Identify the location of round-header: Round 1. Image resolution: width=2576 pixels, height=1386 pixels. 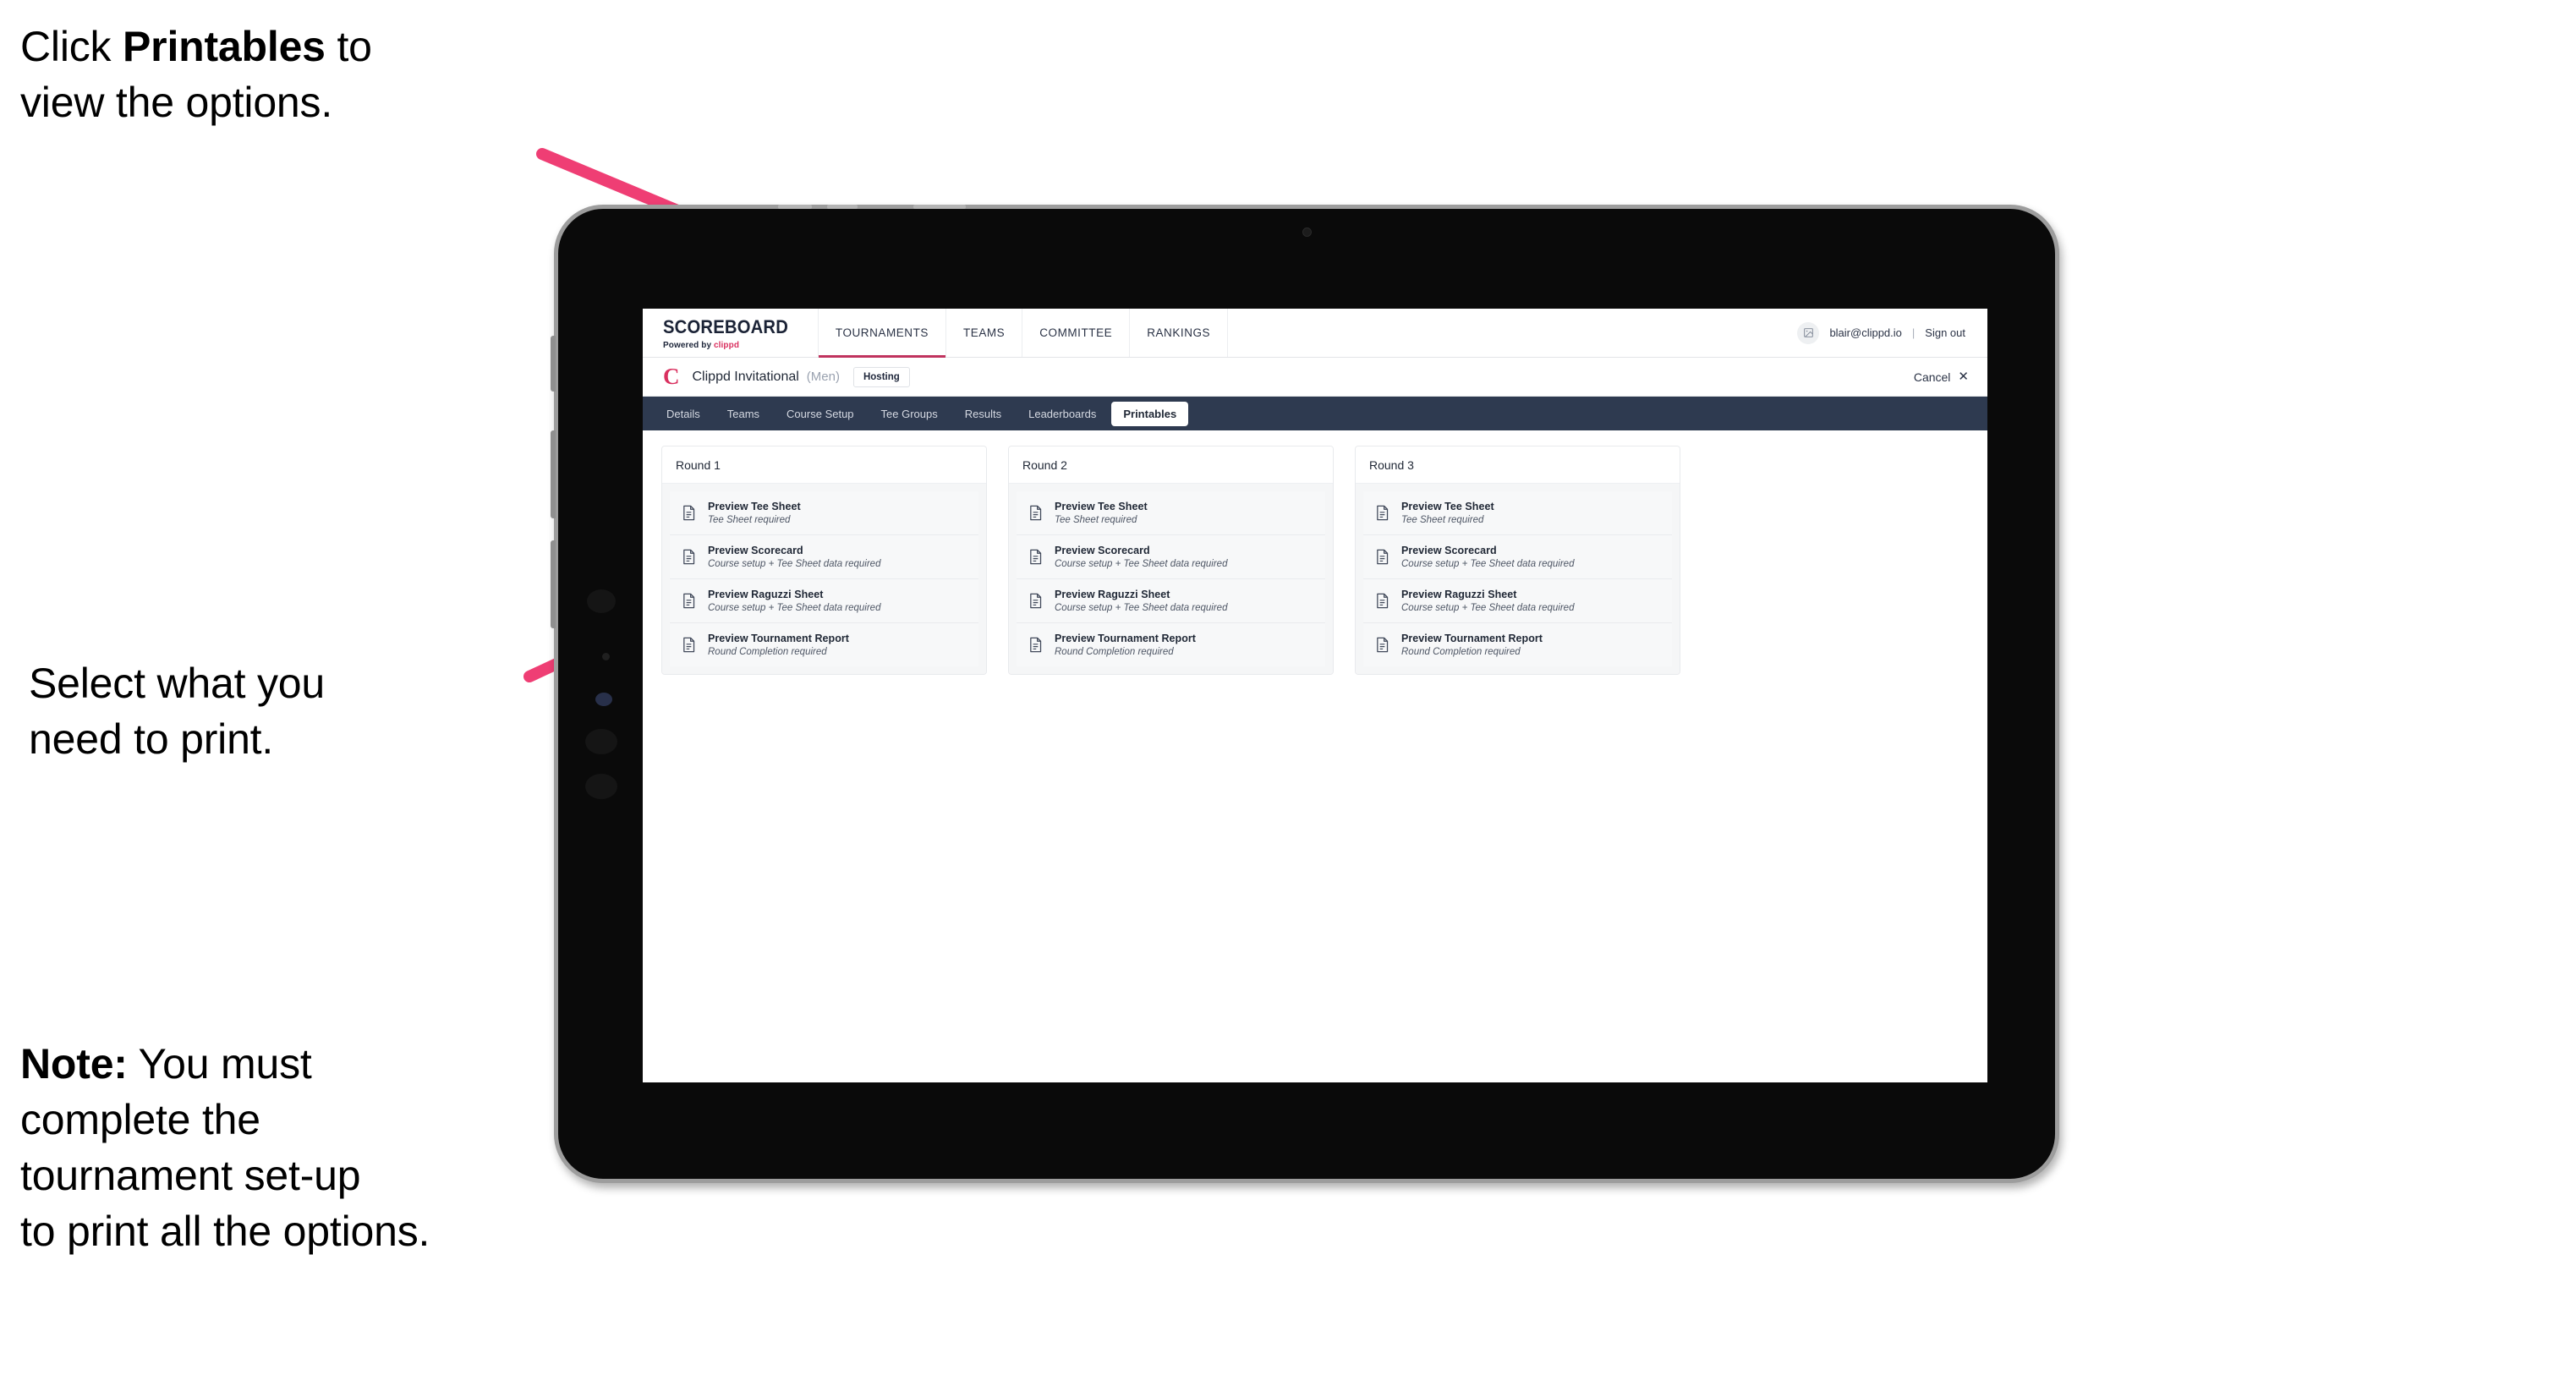
(824, 465).